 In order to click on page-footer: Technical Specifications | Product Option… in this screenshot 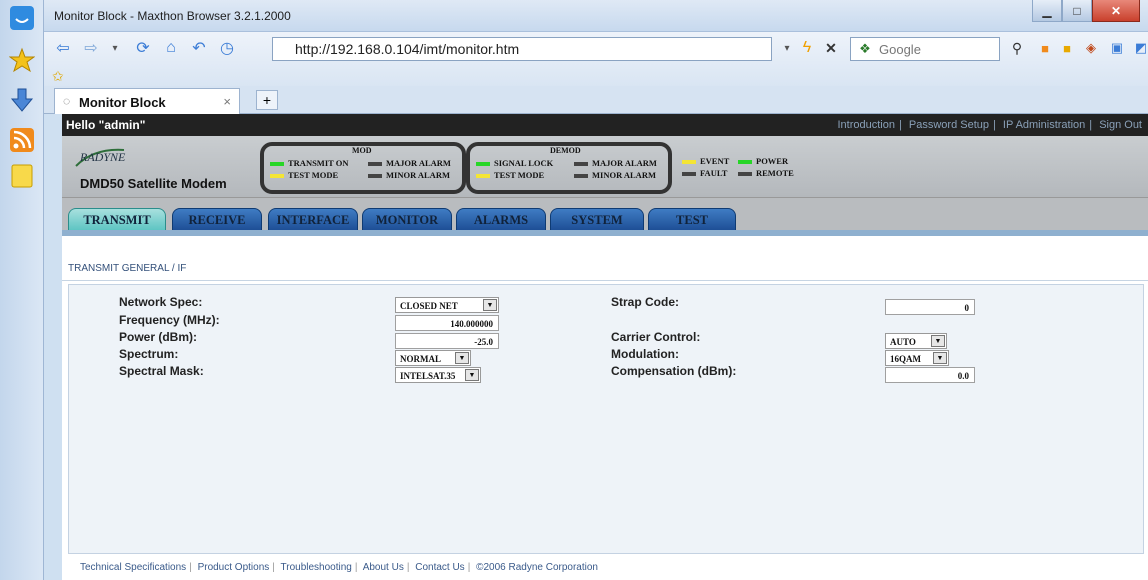, I will do `click(339, 567)`.